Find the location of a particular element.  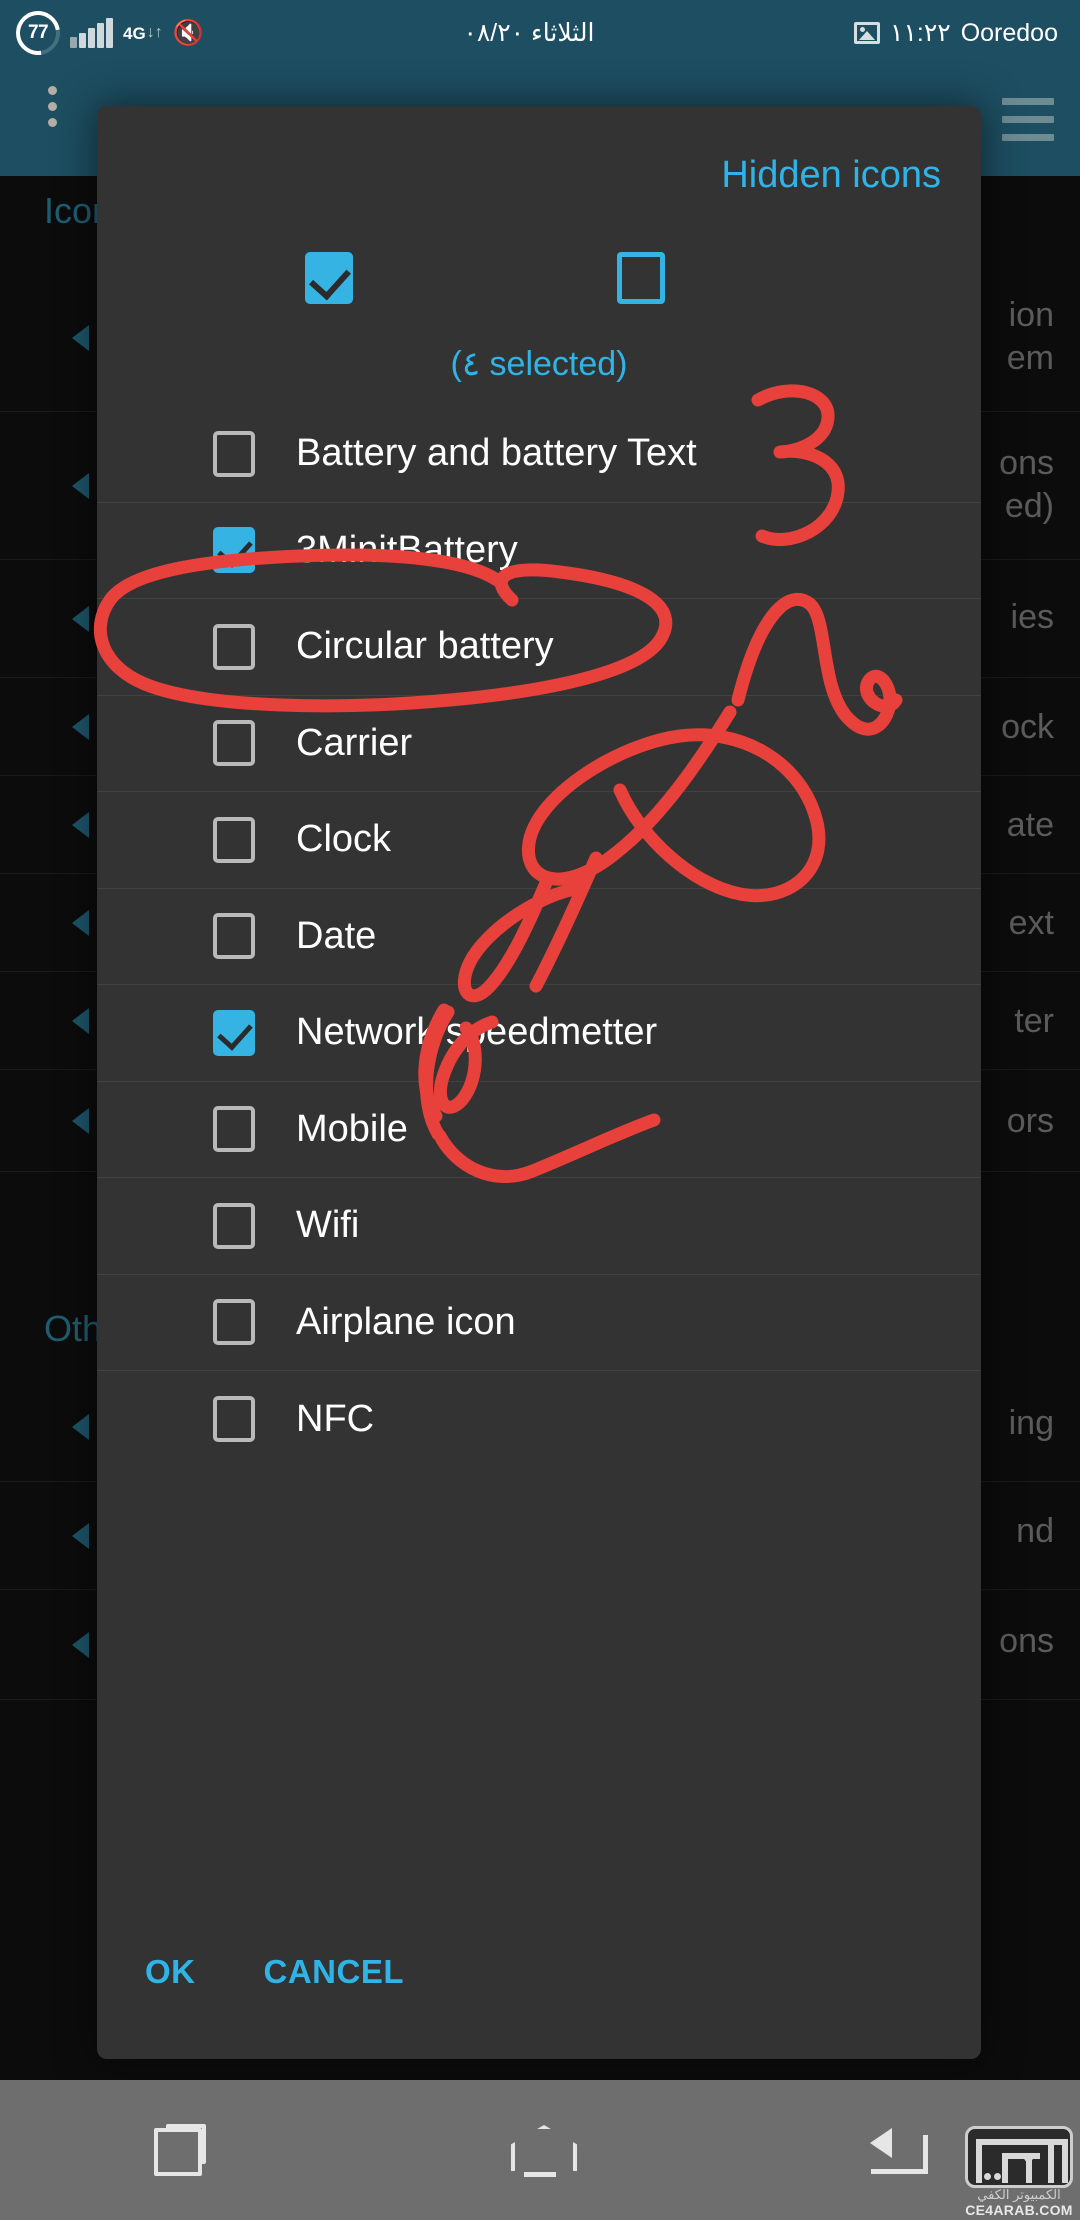

list-item: Battery and battery Text is located at coordinates (539, 454).